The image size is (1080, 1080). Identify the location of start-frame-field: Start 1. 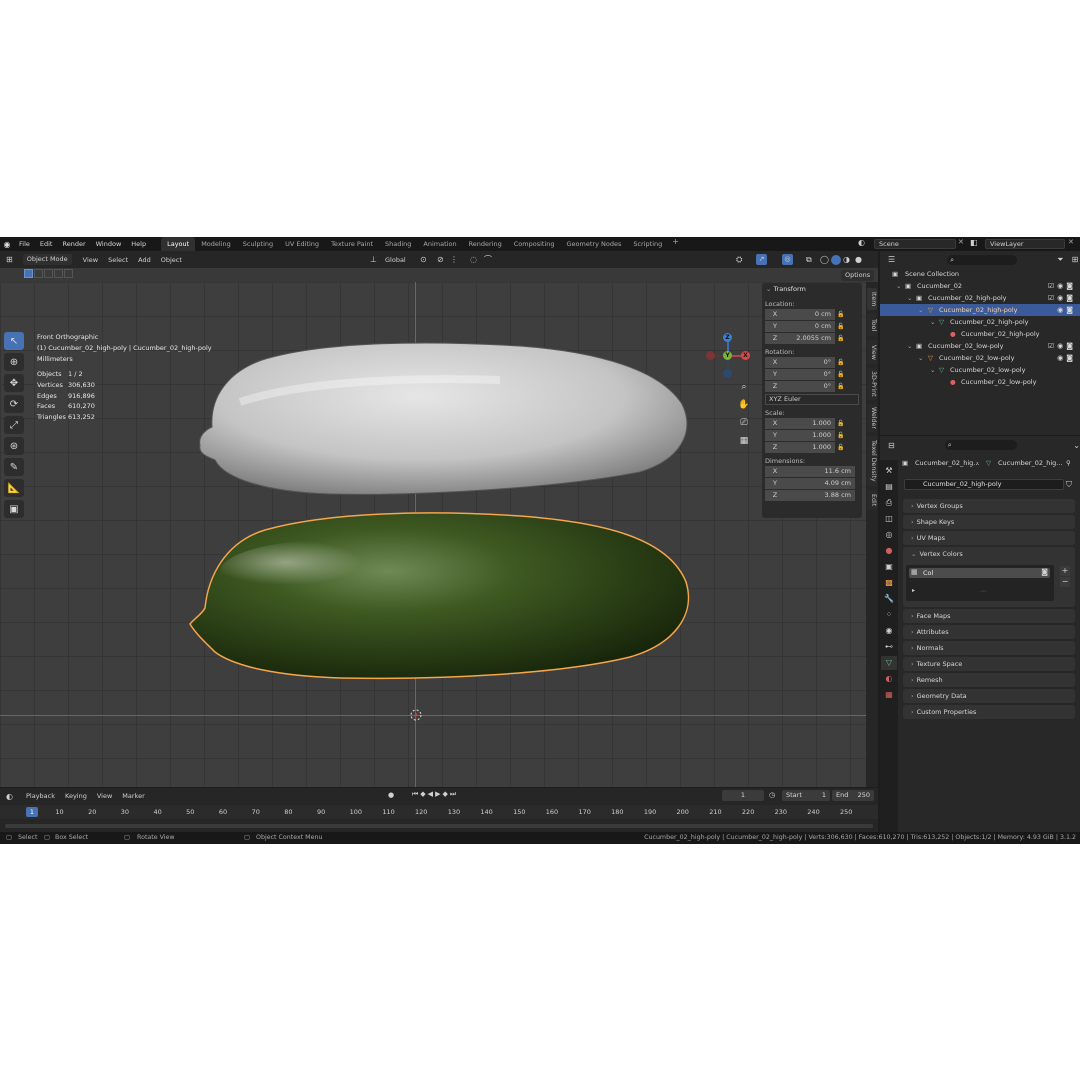
(806, 795).